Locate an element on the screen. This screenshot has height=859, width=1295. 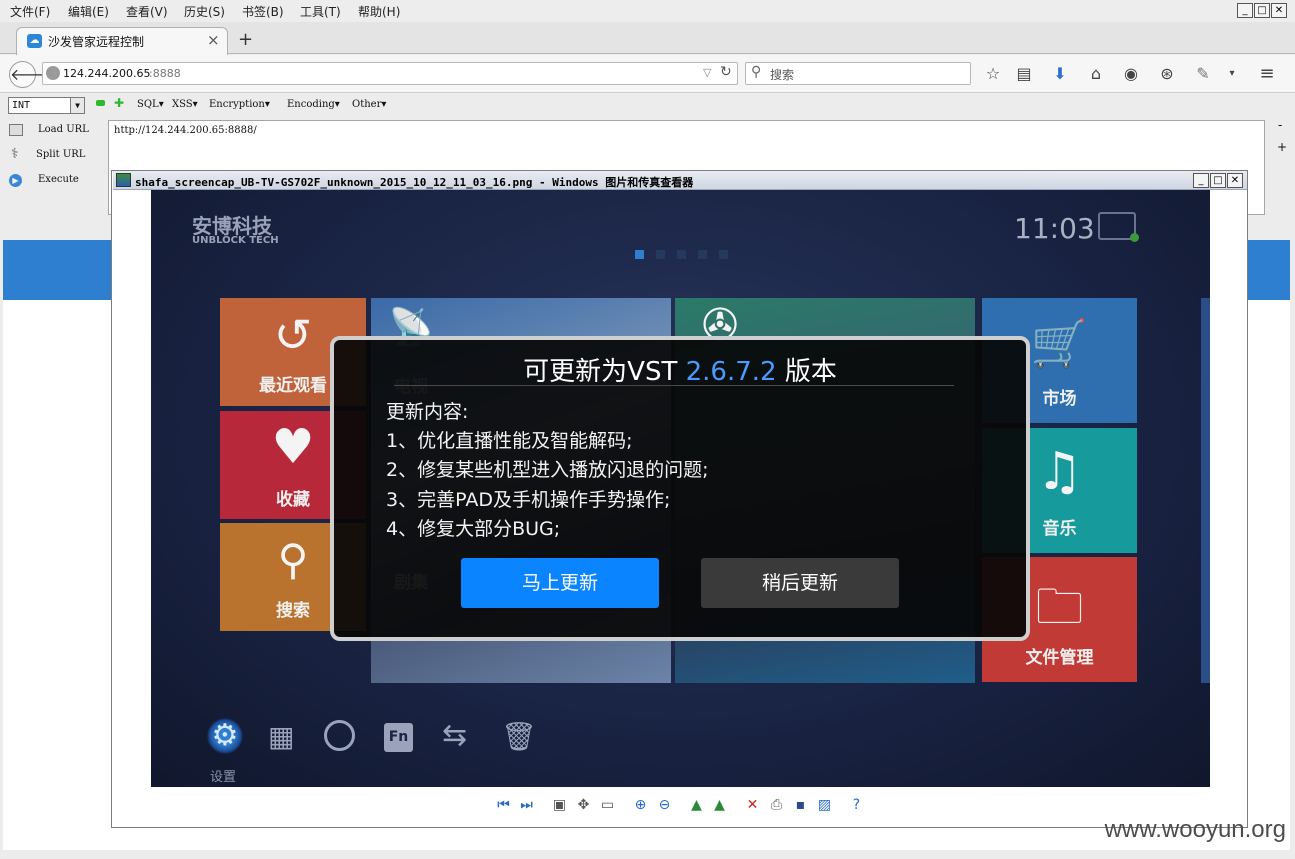
tab-favicon-icon: ☁ is located at coordinates (34, 41).